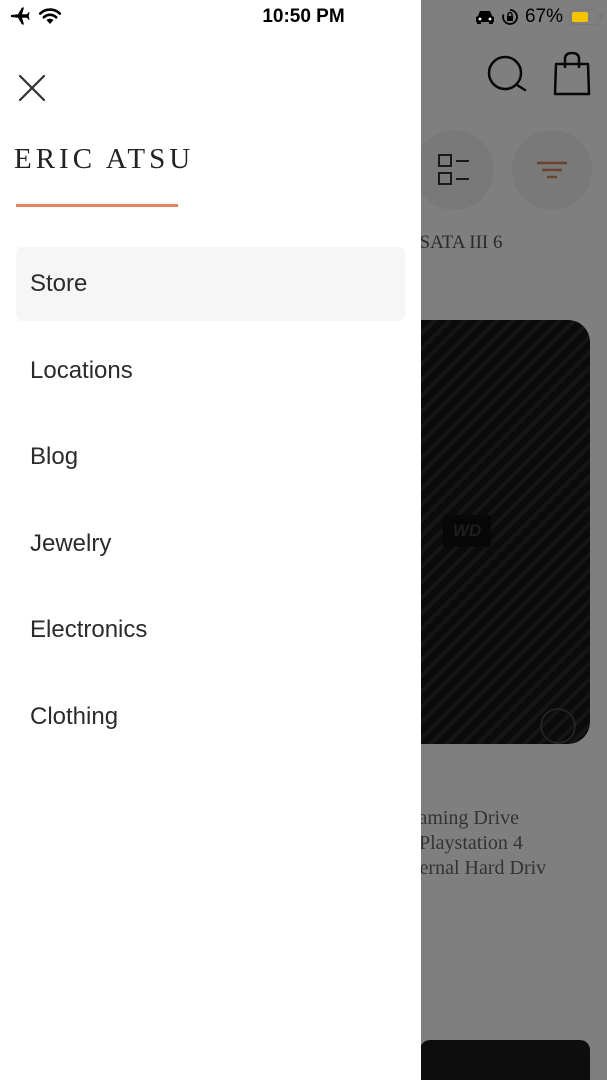 This screenshot has height=1080, width=607. Describe the element at coordinates (210, 284) in the screenshot. I see `menu-item-store: Store` at that location.